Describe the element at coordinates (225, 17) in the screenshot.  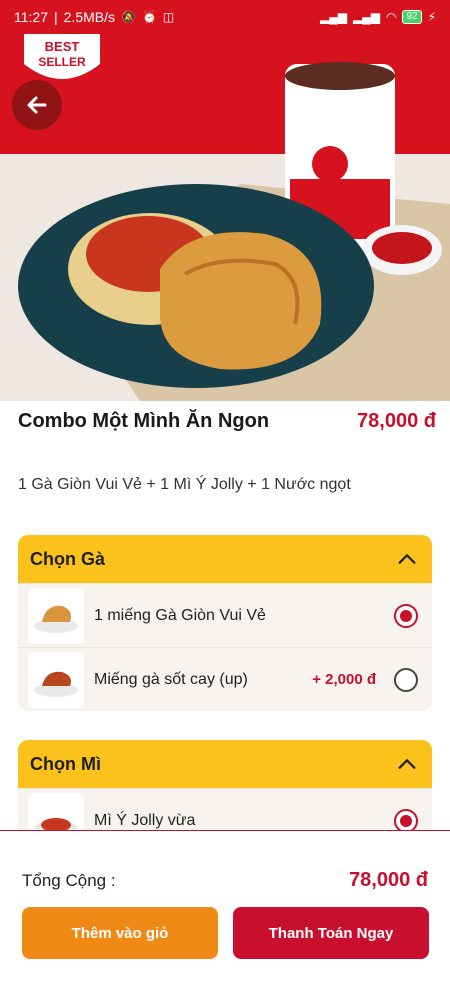
I see `status-bar: 11:27 | 2.5MB/s 🔕 ⏰ ◫ ▂▄▆ ▂▄▆ ◠ 92 ⚡` at that location.